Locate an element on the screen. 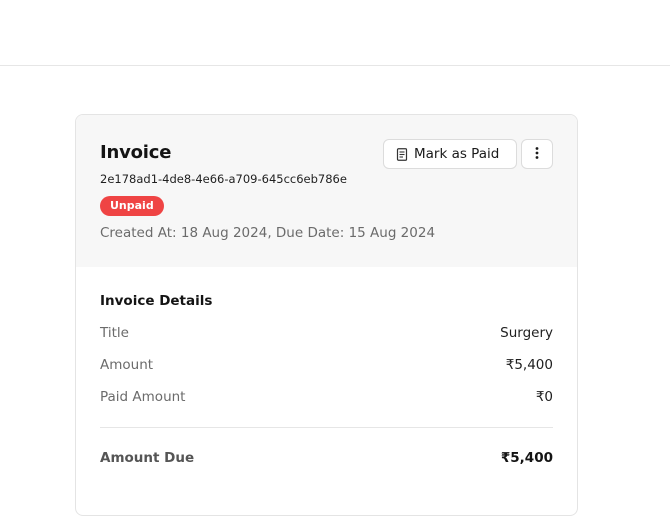  detail-row-title: Title Surgery is located at coordinates (326, 333).